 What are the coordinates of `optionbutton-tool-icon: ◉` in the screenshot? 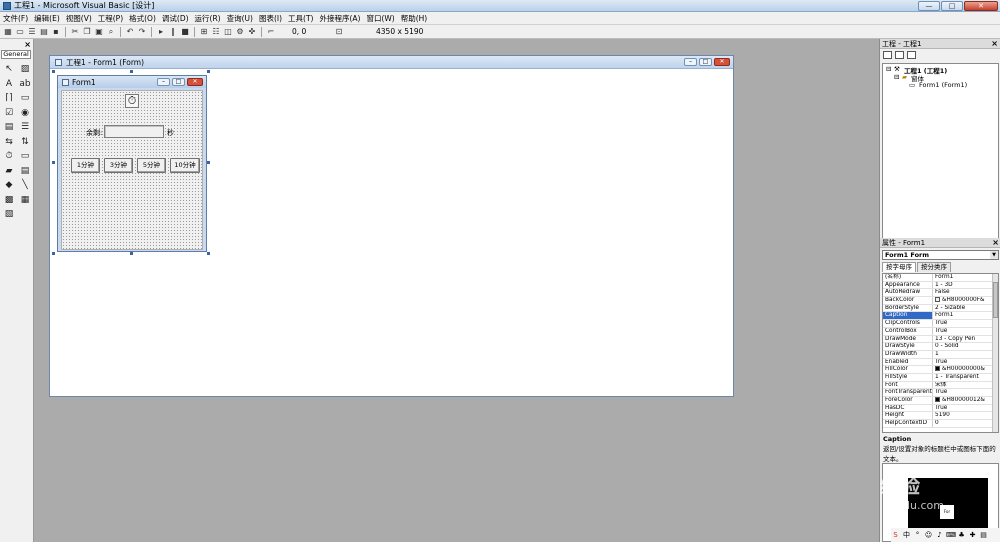 It's located at (25, 113).